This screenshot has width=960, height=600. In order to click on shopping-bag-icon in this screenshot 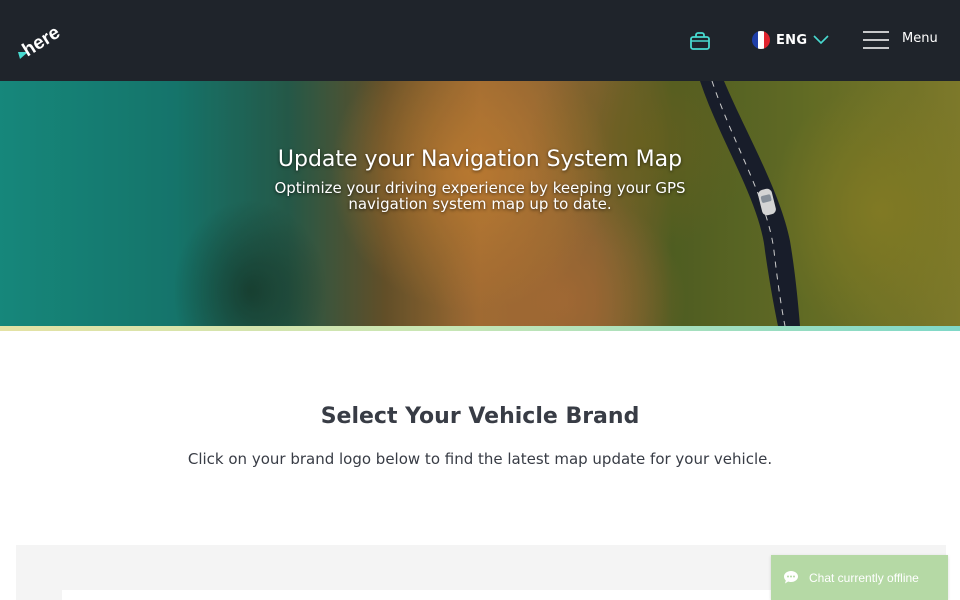, I will do `click(700, 41)`.